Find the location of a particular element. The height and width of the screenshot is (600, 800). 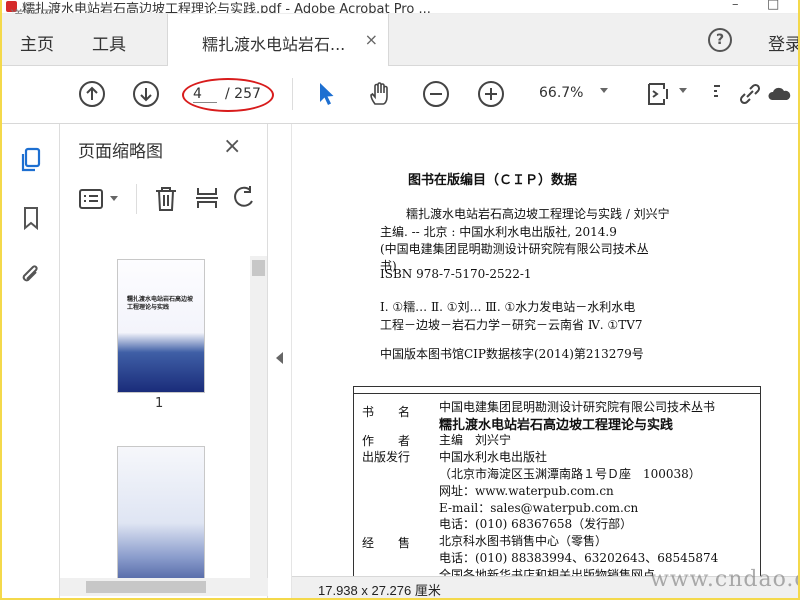

arrow-up-circle-icon is located at coordinates (92, 94).